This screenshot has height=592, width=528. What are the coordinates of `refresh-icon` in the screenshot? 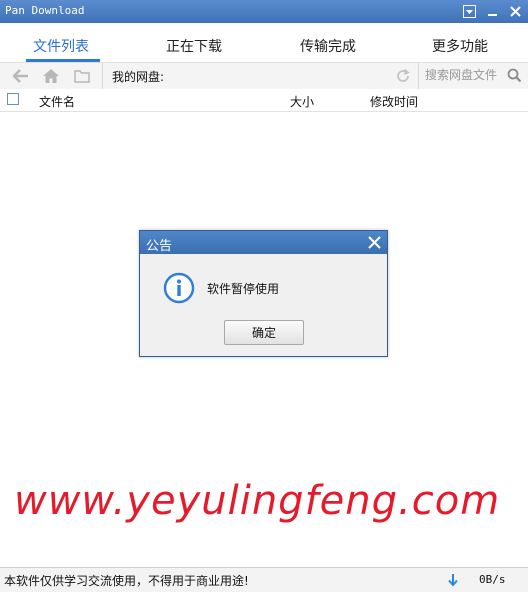 It's located at (403, 76).